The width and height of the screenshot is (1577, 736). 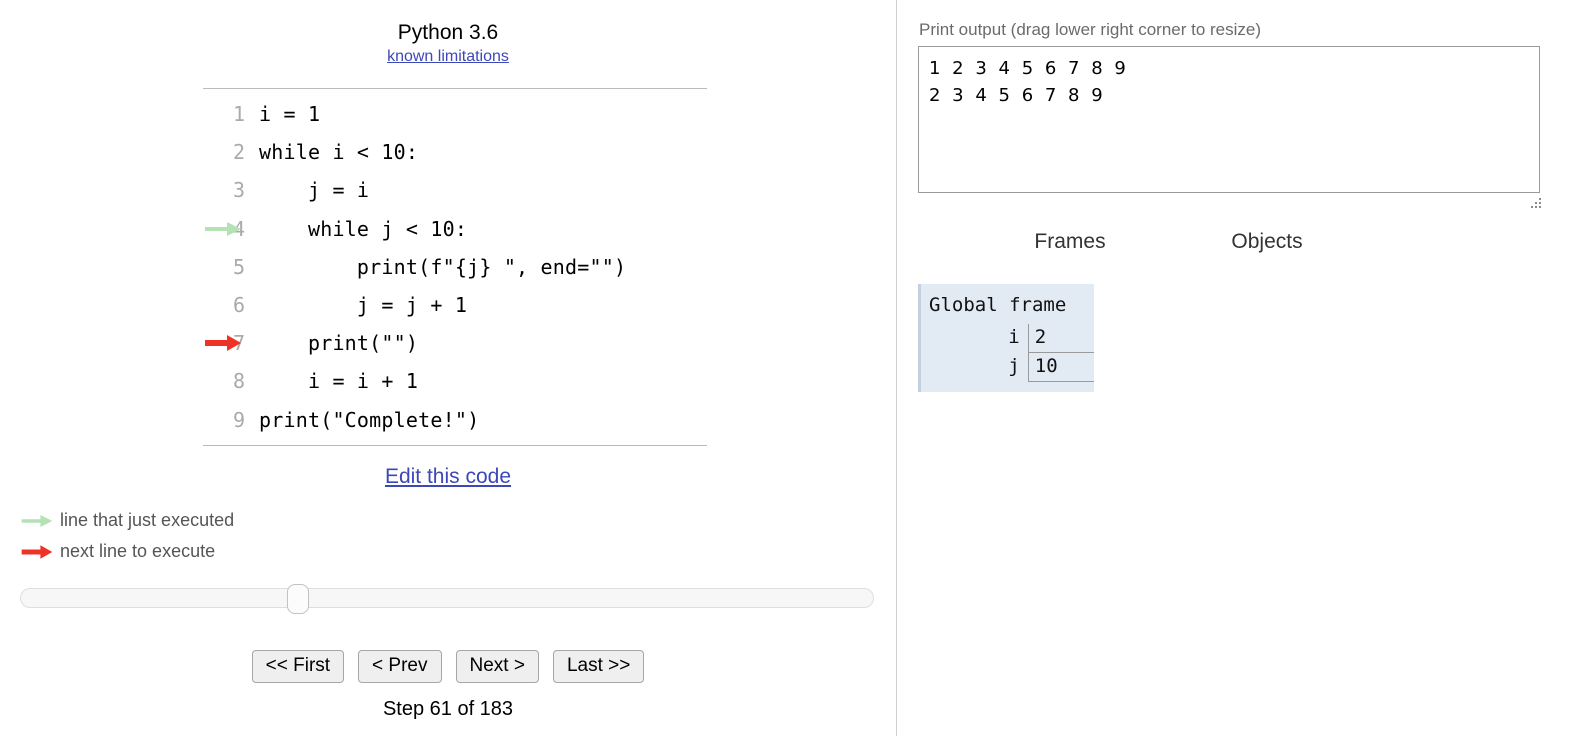 I want to click on line-source: i = 1, so click(x=290, y=114).